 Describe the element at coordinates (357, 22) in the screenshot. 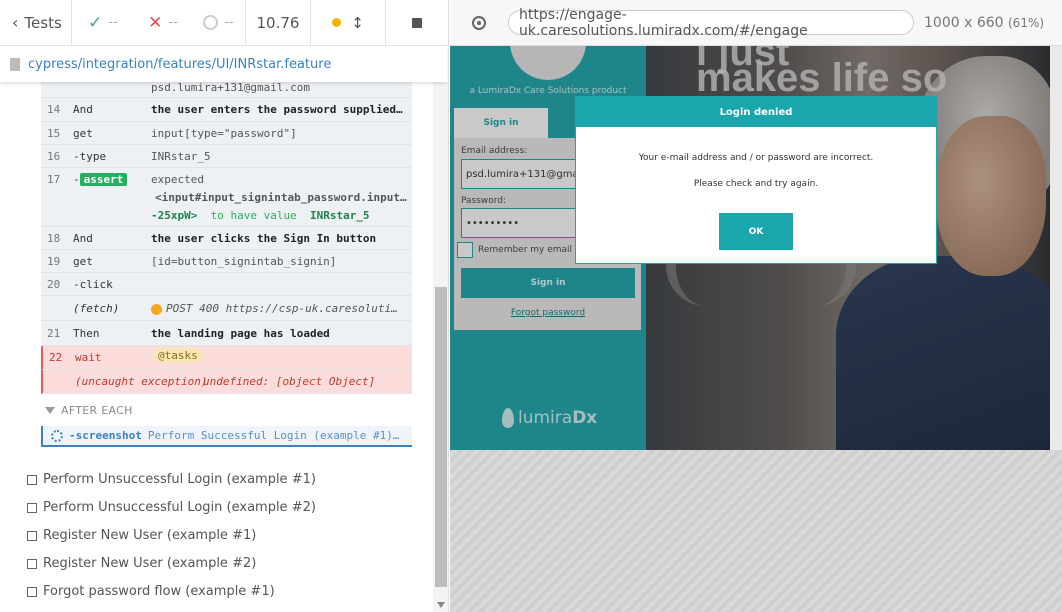

I see `scroll-arrows-icon: ↕` at that location.